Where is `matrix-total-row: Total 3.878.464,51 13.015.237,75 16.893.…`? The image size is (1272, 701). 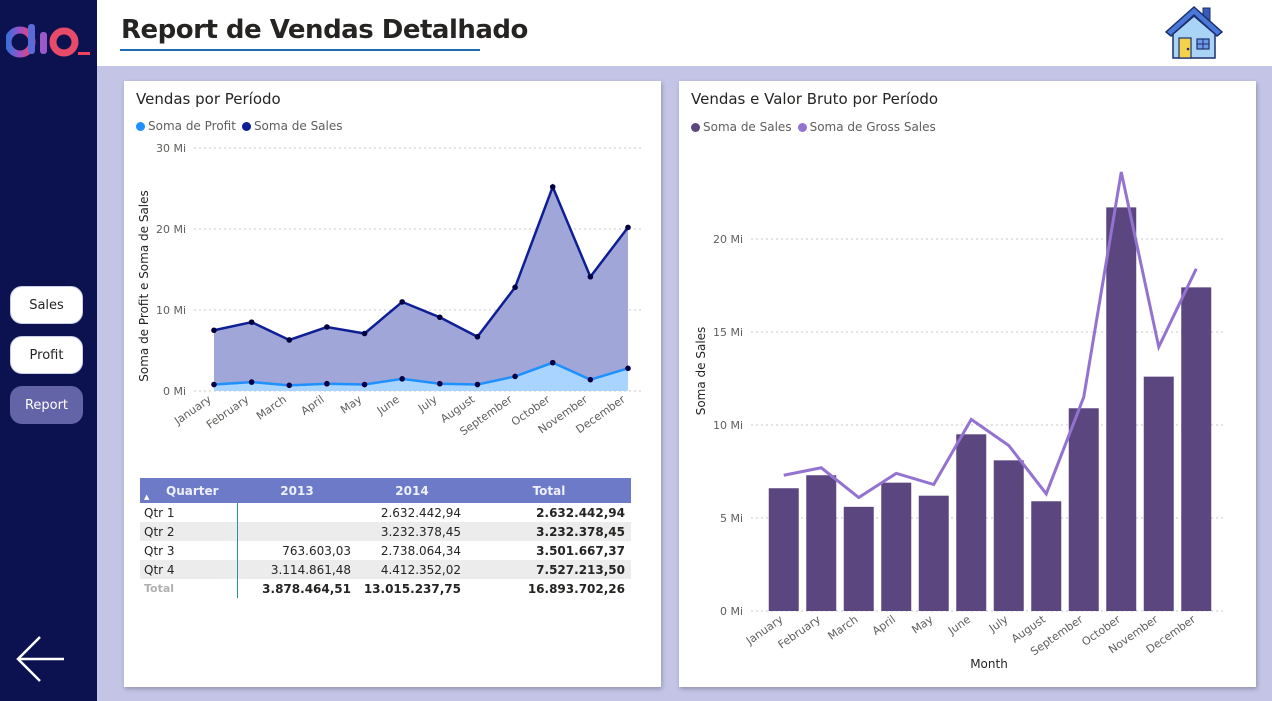 matrix-total-row: Total 3.878.464,51 13.015.237,75 16.893.… is located at coordinates (385, 588).